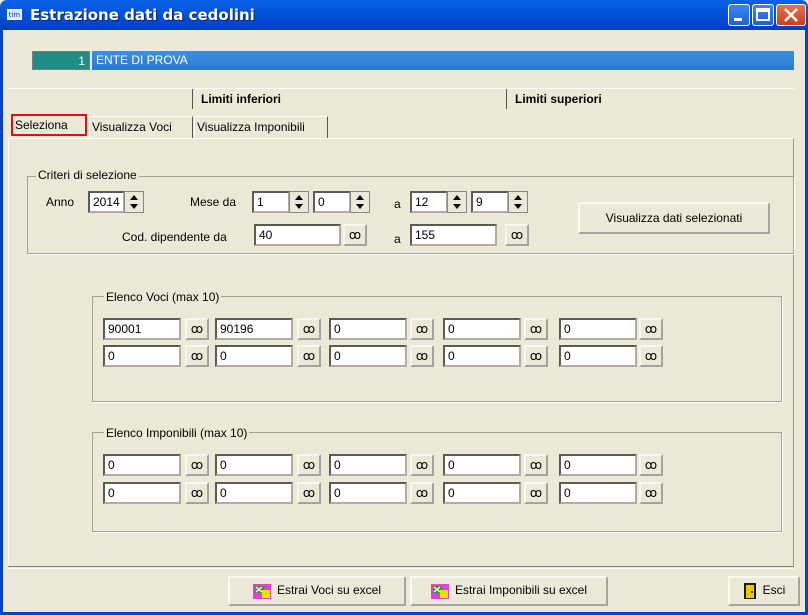 This screenshot has width=808, height=615. What do you see at coordinates (749, 591) in the screenshot?
I see `exit-door-icon` at bounding box center [749, 591].